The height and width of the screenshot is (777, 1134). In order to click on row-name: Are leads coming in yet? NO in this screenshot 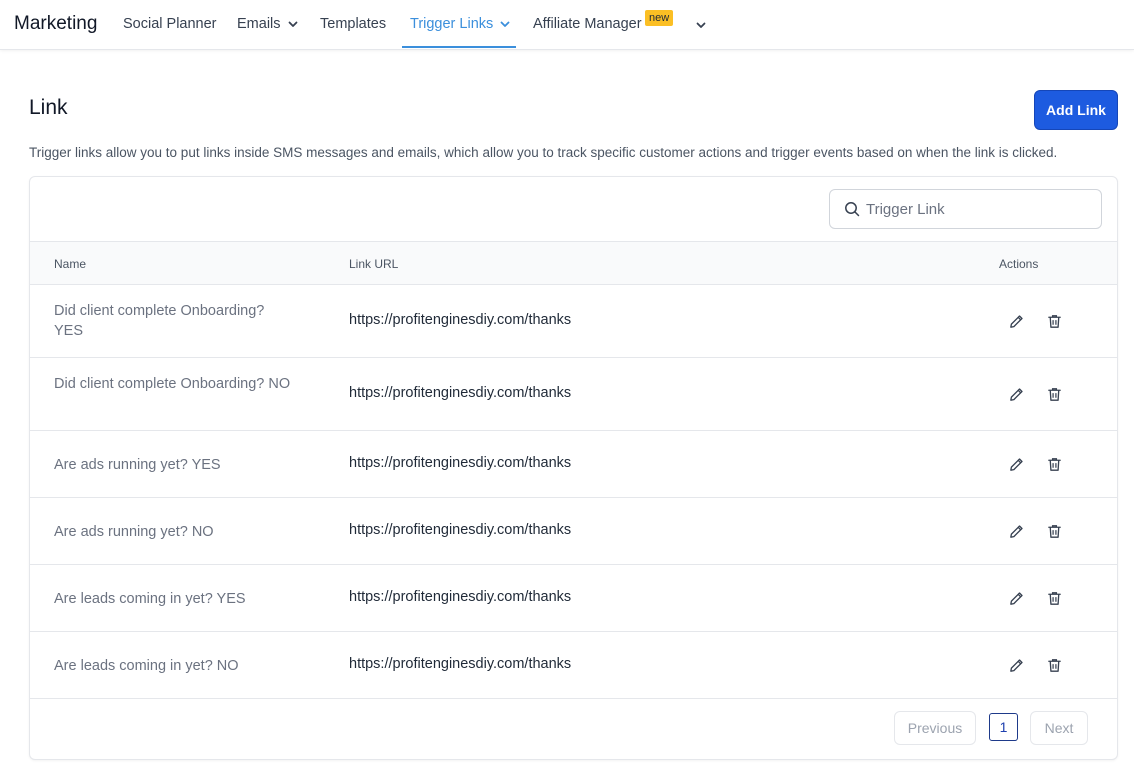, I will do `click(146, 666)`.